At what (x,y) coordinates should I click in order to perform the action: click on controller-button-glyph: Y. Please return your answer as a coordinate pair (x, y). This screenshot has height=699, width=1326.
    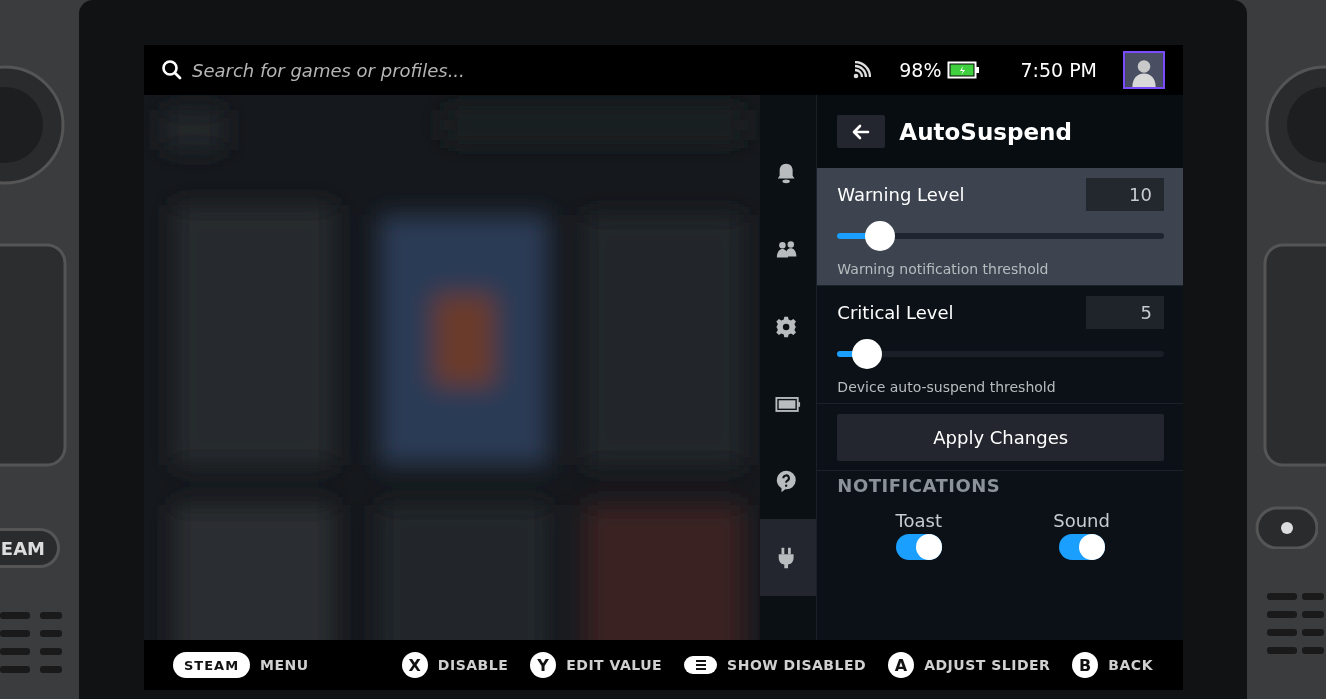
    Looking at the image, I should click on (543, 665).